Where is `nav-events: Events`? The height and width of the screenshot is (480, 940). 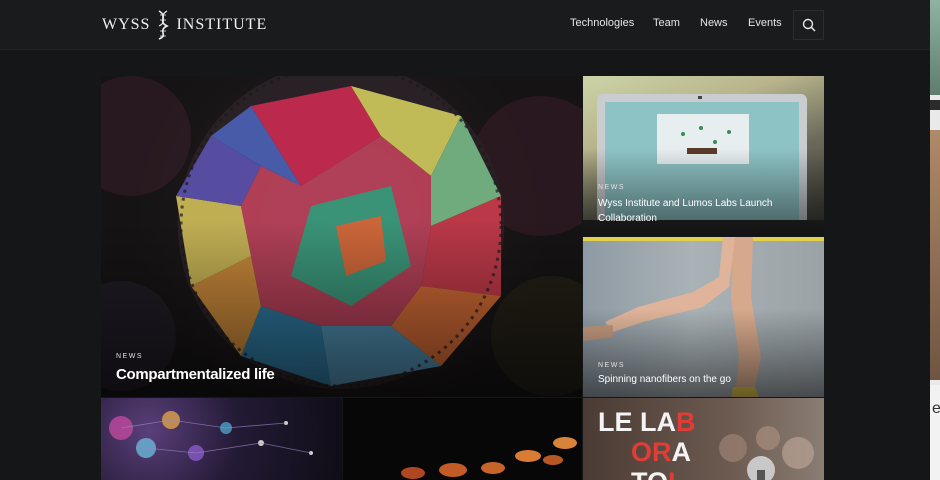
nav-events: Events is located at coordinates (765, 23).